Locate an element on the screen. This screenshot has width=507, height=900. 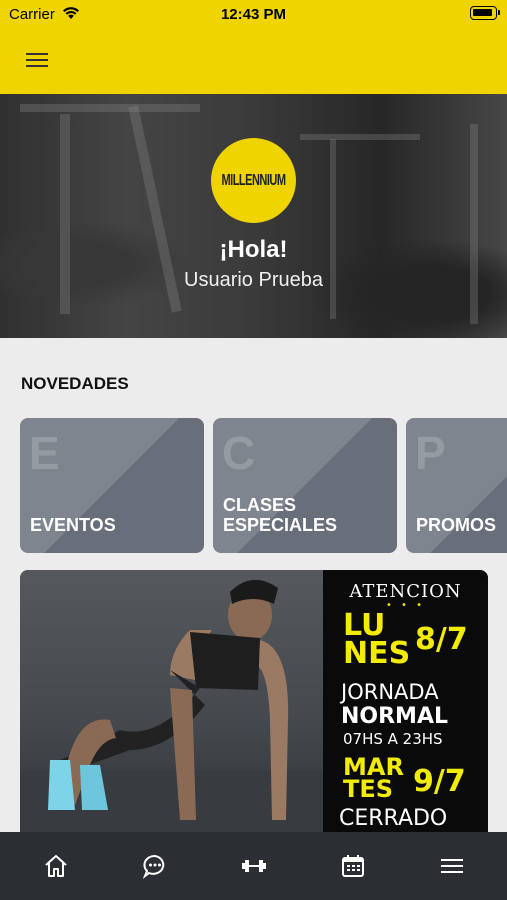
poster-line-hours: 07HS A 23HS is located at coordinates (393, 739).